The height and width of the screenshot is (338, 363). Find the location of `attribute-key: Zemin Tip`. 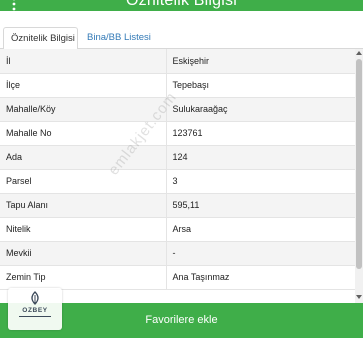

attribute-key: Zemin Tip is located at coordinates (83, 277).